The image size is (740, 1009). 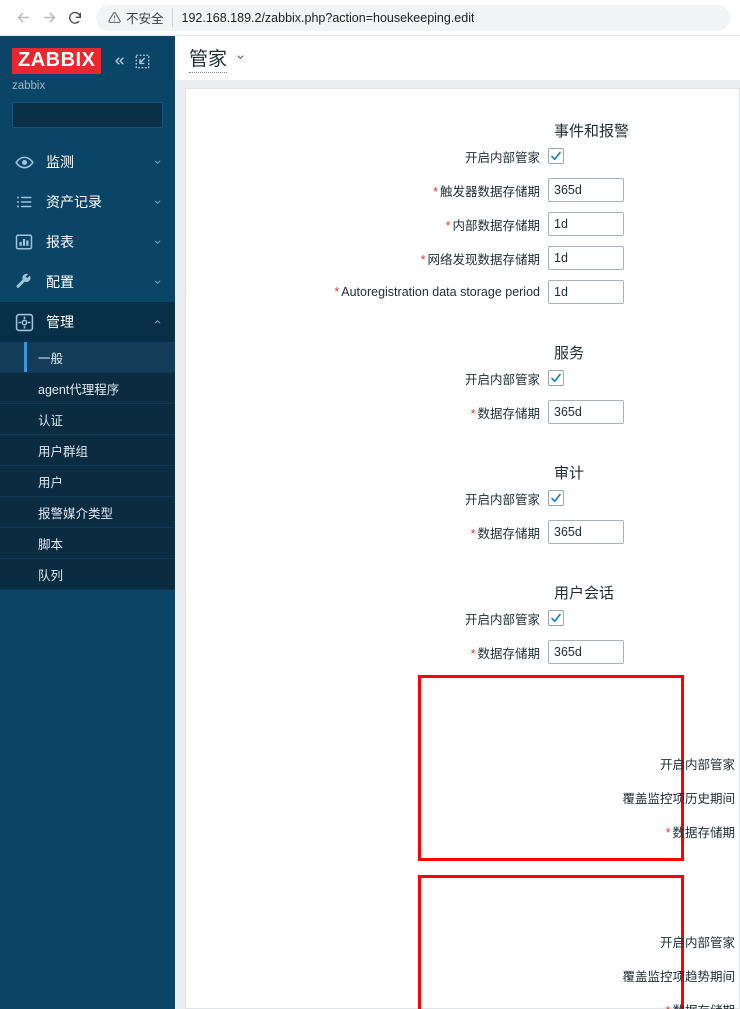 I want to click on chevrons-left-icon, so click(x=120, y=61).